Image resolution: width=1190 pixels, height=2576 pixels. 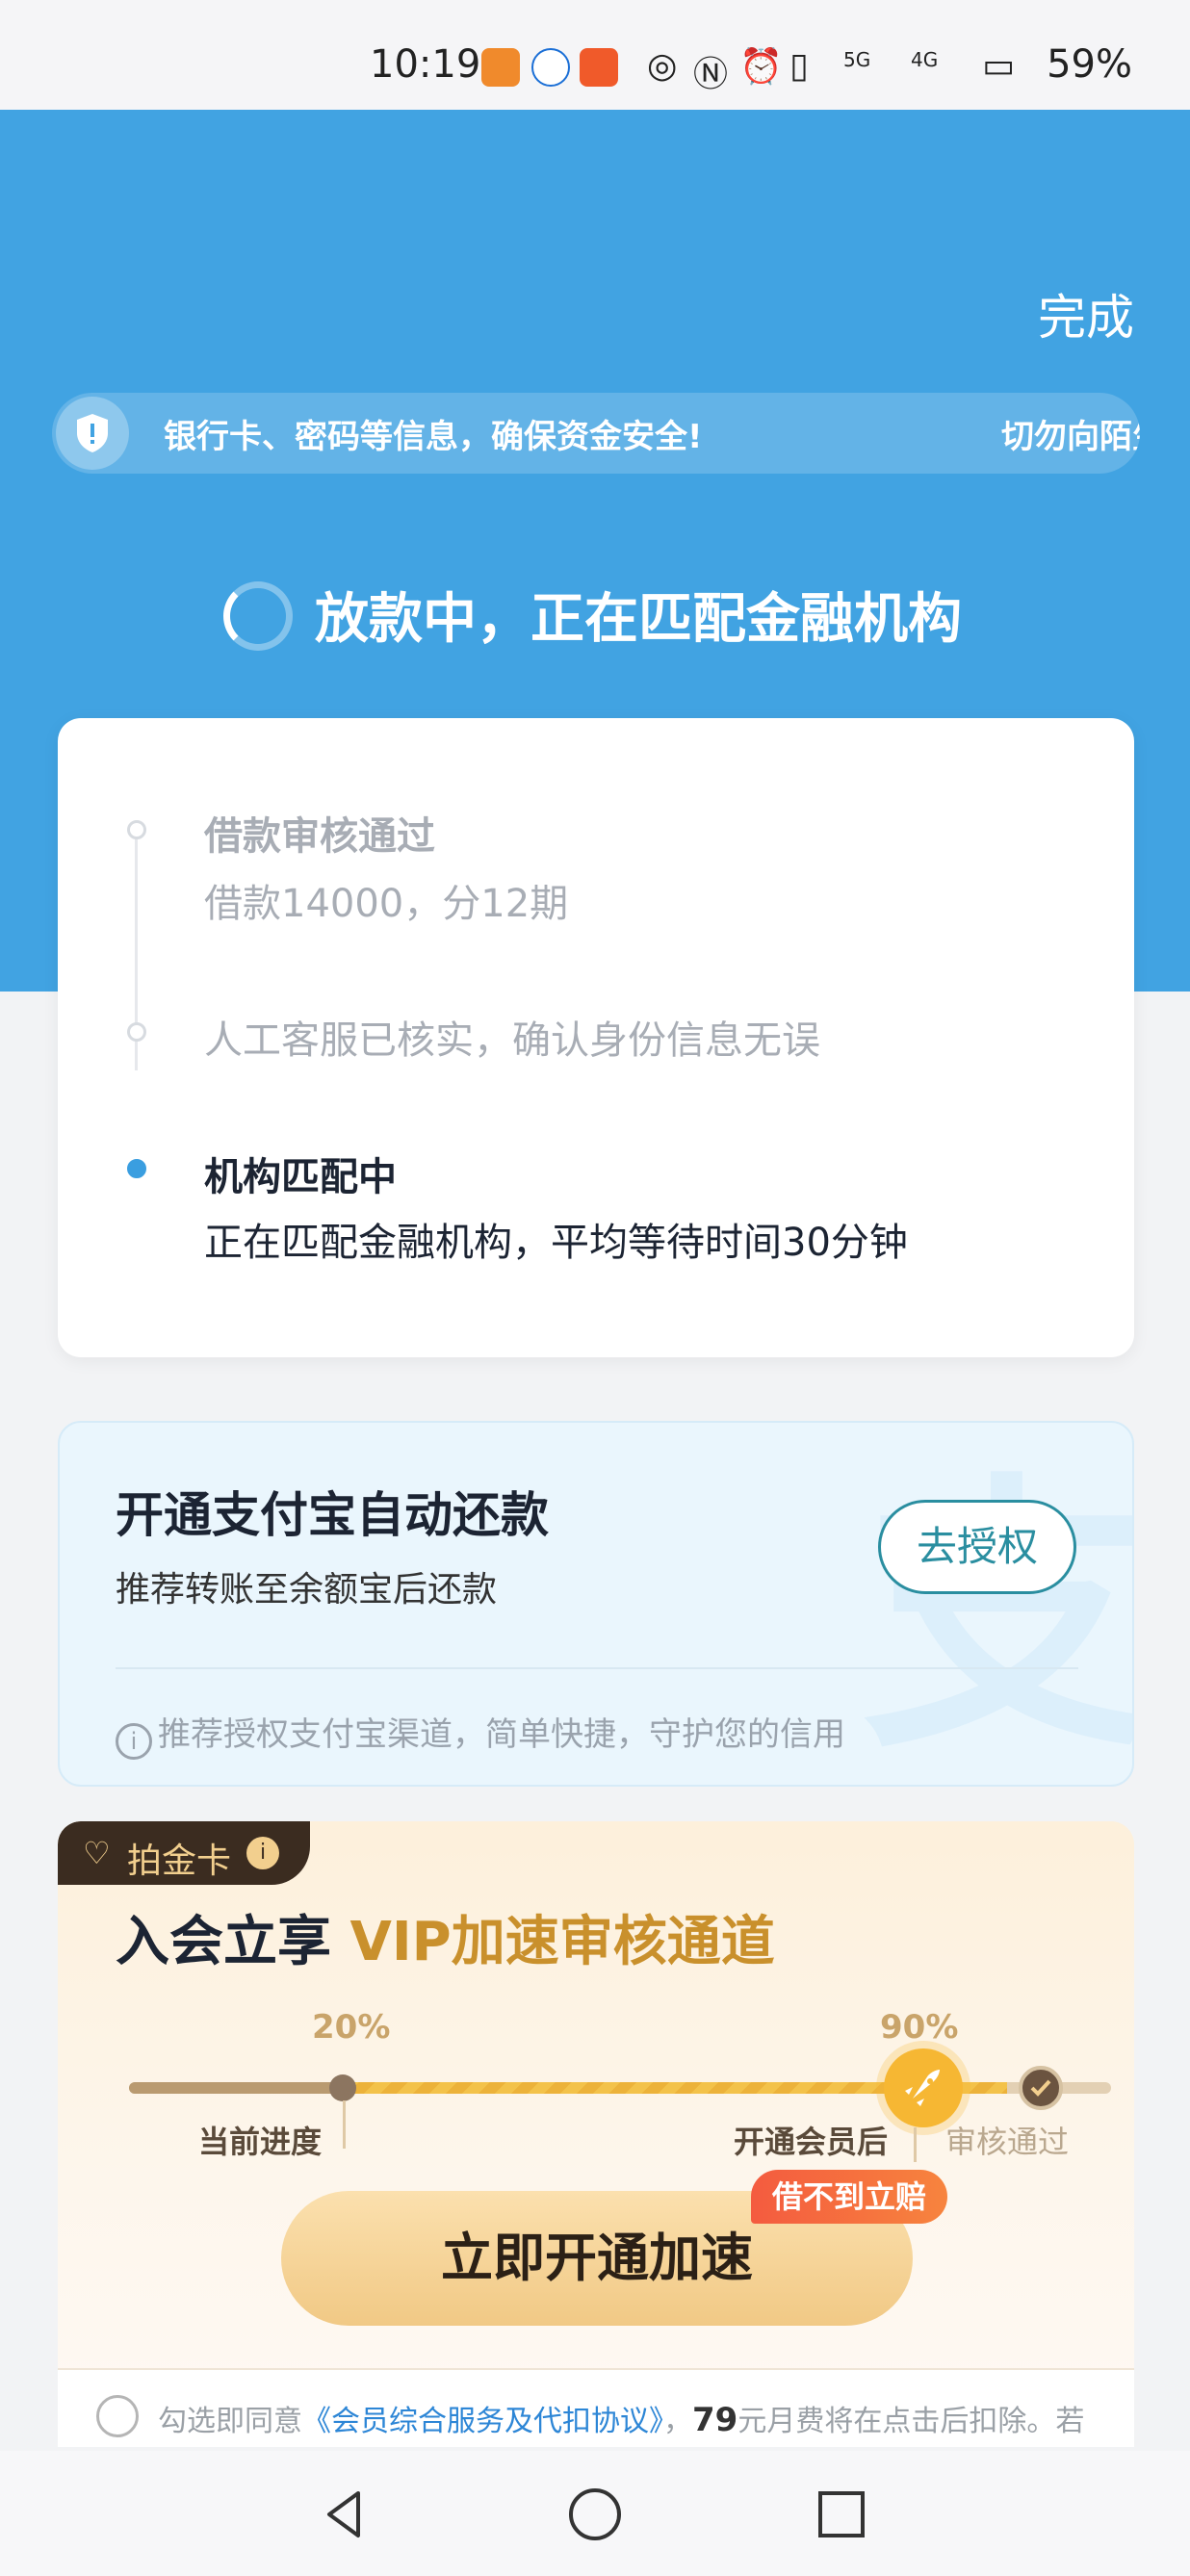 I want to click on n-icon: Ⓝ, so click(x=711, y=74).